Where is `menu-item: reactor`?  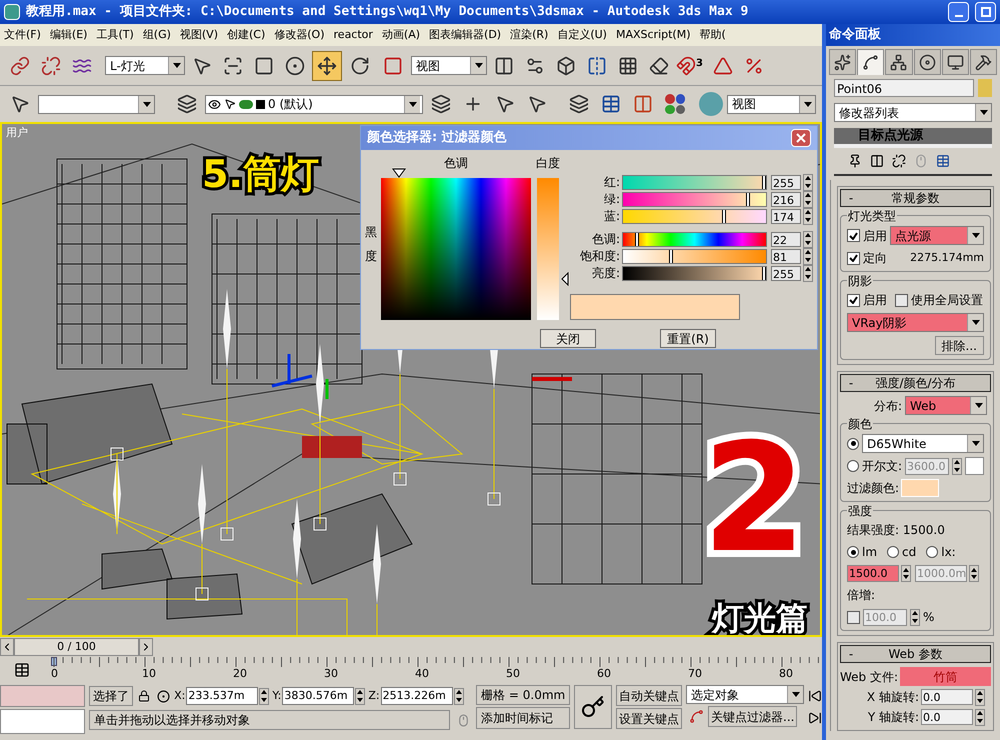 menu-item: reactor is located at coordinates (353, 35).